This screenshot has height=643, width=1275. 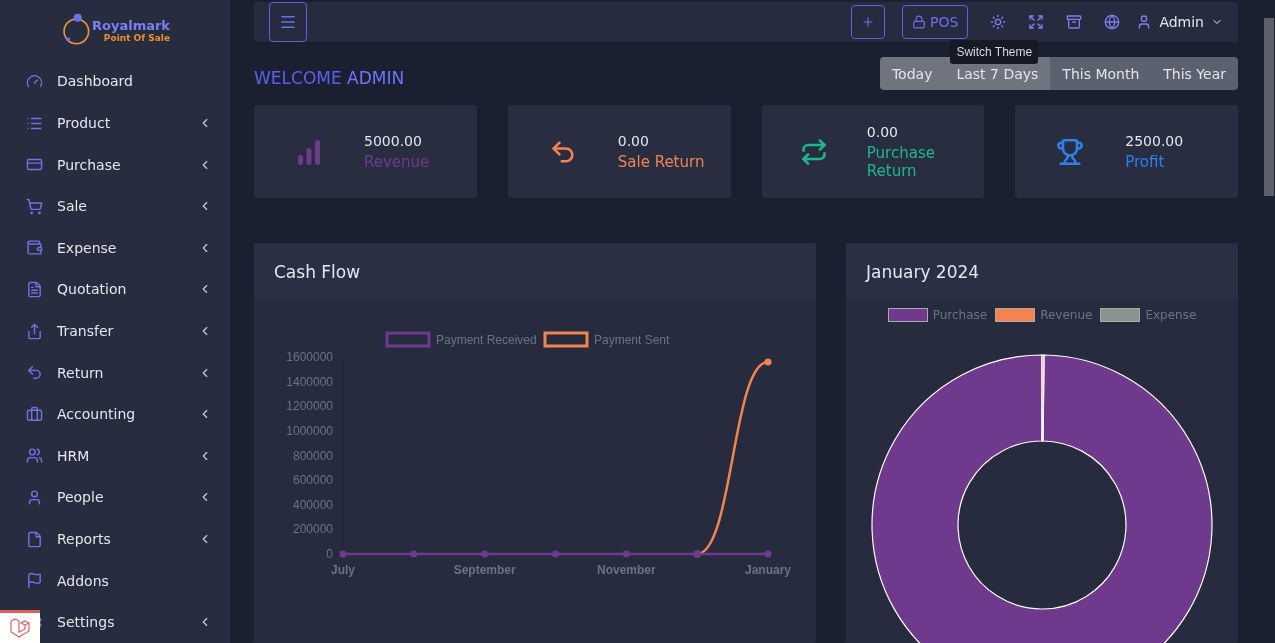 What do you see at coordinates (312, 480) in the screenshot?
I see `y-tick-label: 600000` at bounding box center [312, 480].